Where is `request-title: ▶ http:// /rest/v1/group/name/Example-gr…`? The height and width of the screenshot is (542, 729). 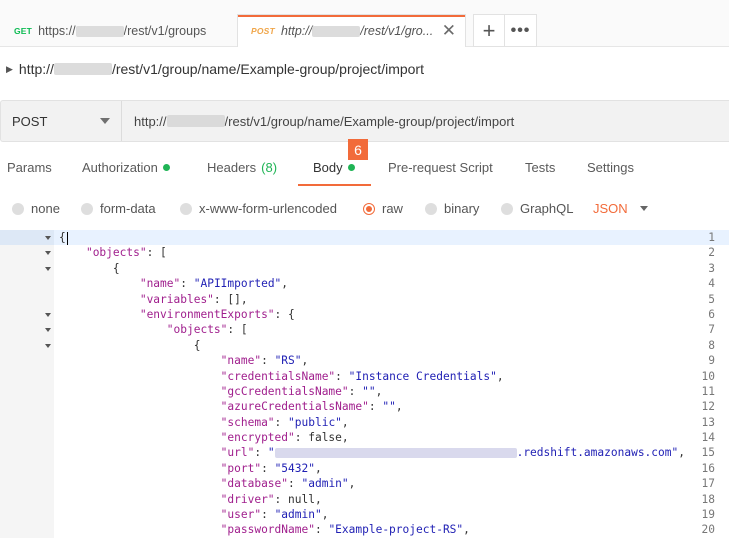 request-title: ▶ http:// /rest/v1/group/name/Example-gr… is located at coordinates (212, 69).